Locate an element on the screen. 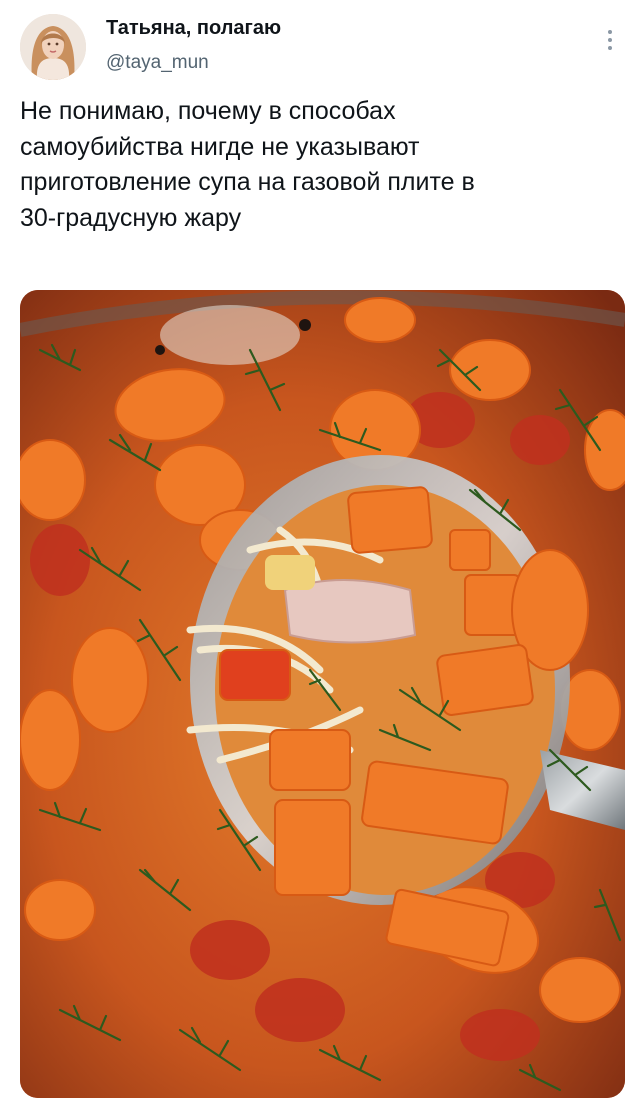 The image size is (640, 1111). display-name: Татьяна, полагаю is located at coordinates (193, 28).